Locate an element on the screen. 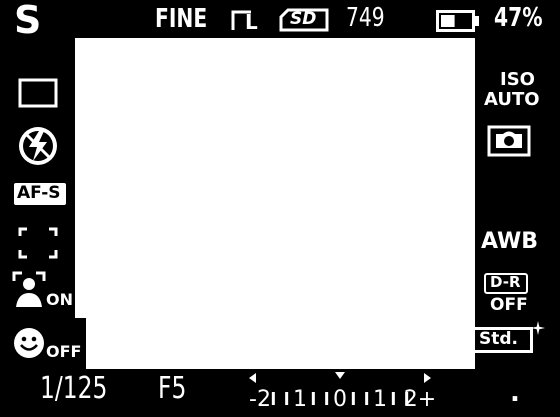  quality-indicator: FINE is located at coordinates (188, 19).